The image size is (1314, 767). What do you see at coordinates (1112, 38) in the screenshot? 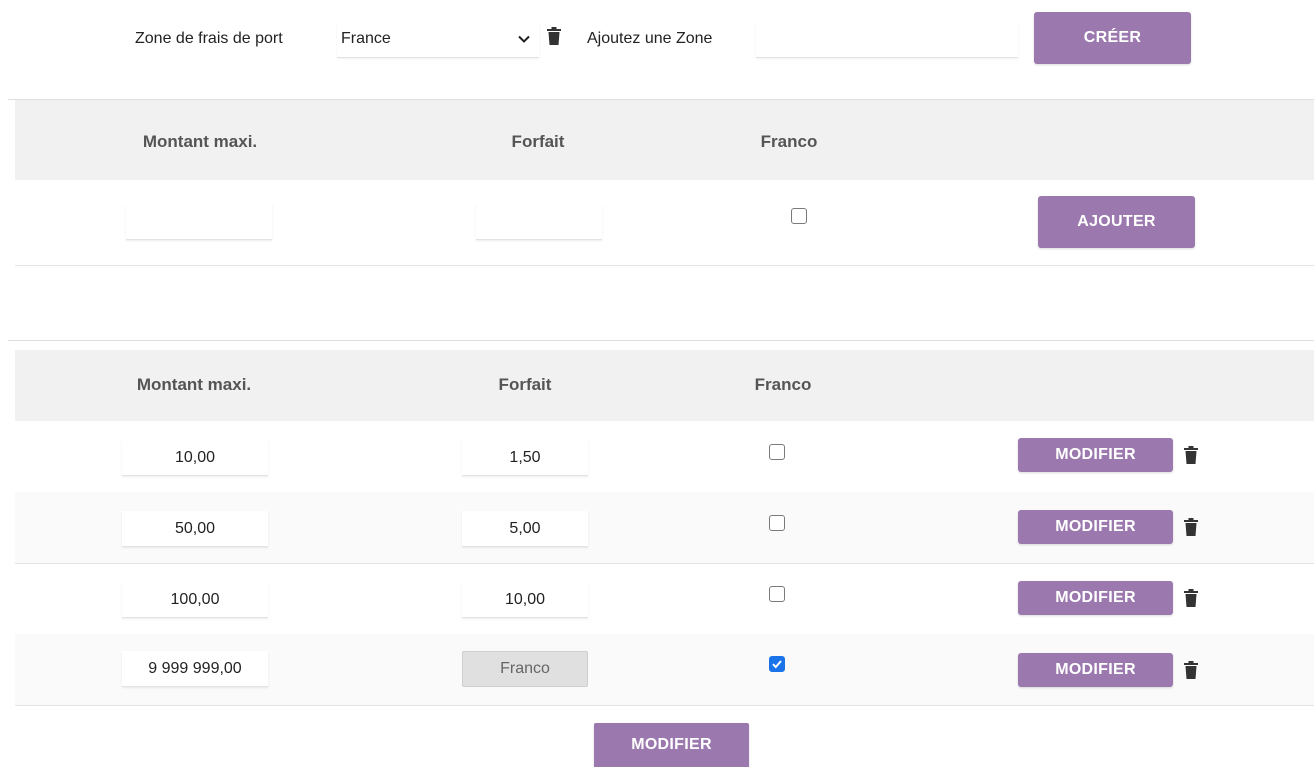
I see `create-zone-button: CRÉER` at bounding box center [1112, 38].